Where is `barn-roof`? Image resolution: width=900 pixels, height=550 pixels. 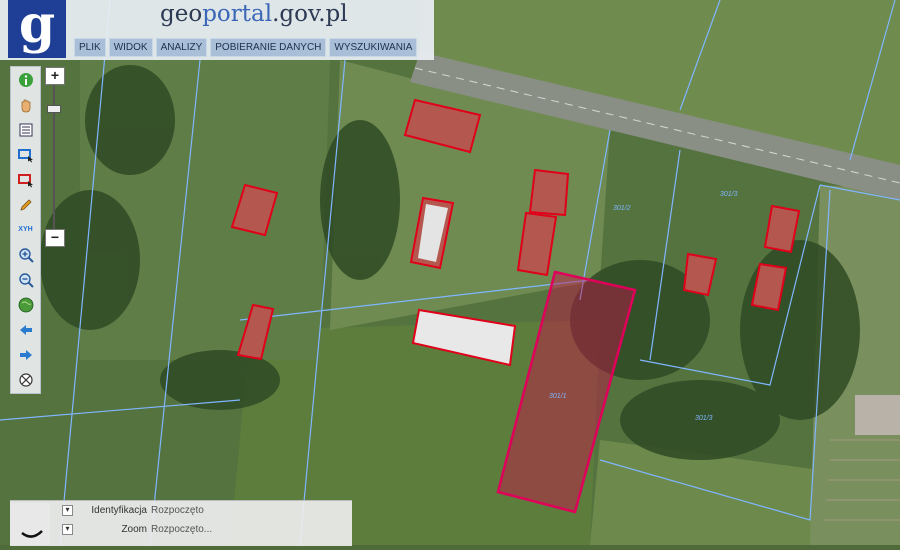
barn-roof is located at coordinates (877, 415).